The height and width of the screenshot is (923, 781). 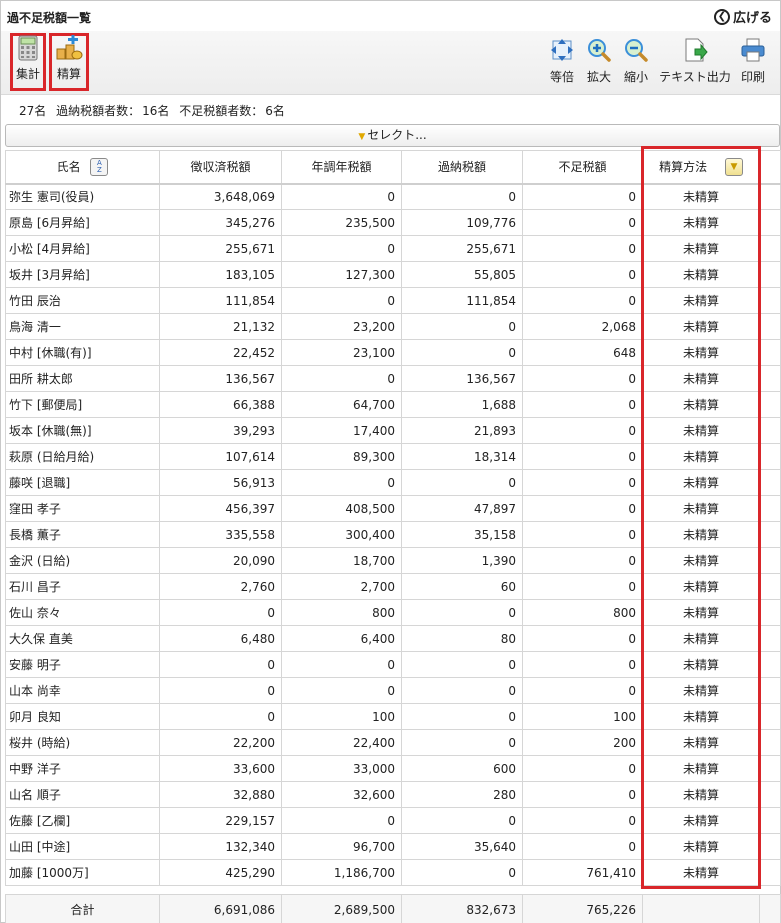 What do you see at coordinates (393, 404) in the screenshot?
I see `table-row: 竹下 [郵便局] 66,388 64,700 1,688 0 未精算` at bounding box center [393, 404].